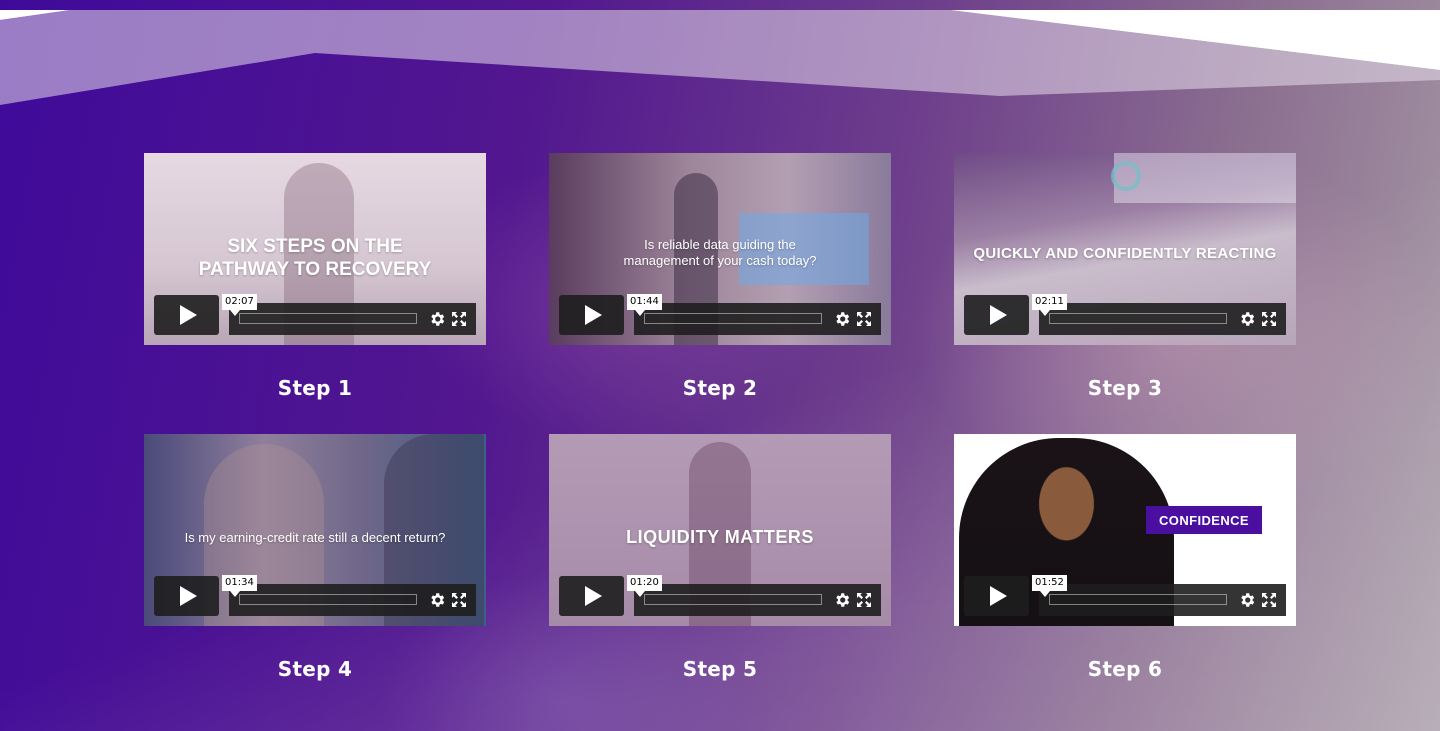  I want to click on overlay-line-1: LIQUIDITY MATTERS, so click(720, 537).